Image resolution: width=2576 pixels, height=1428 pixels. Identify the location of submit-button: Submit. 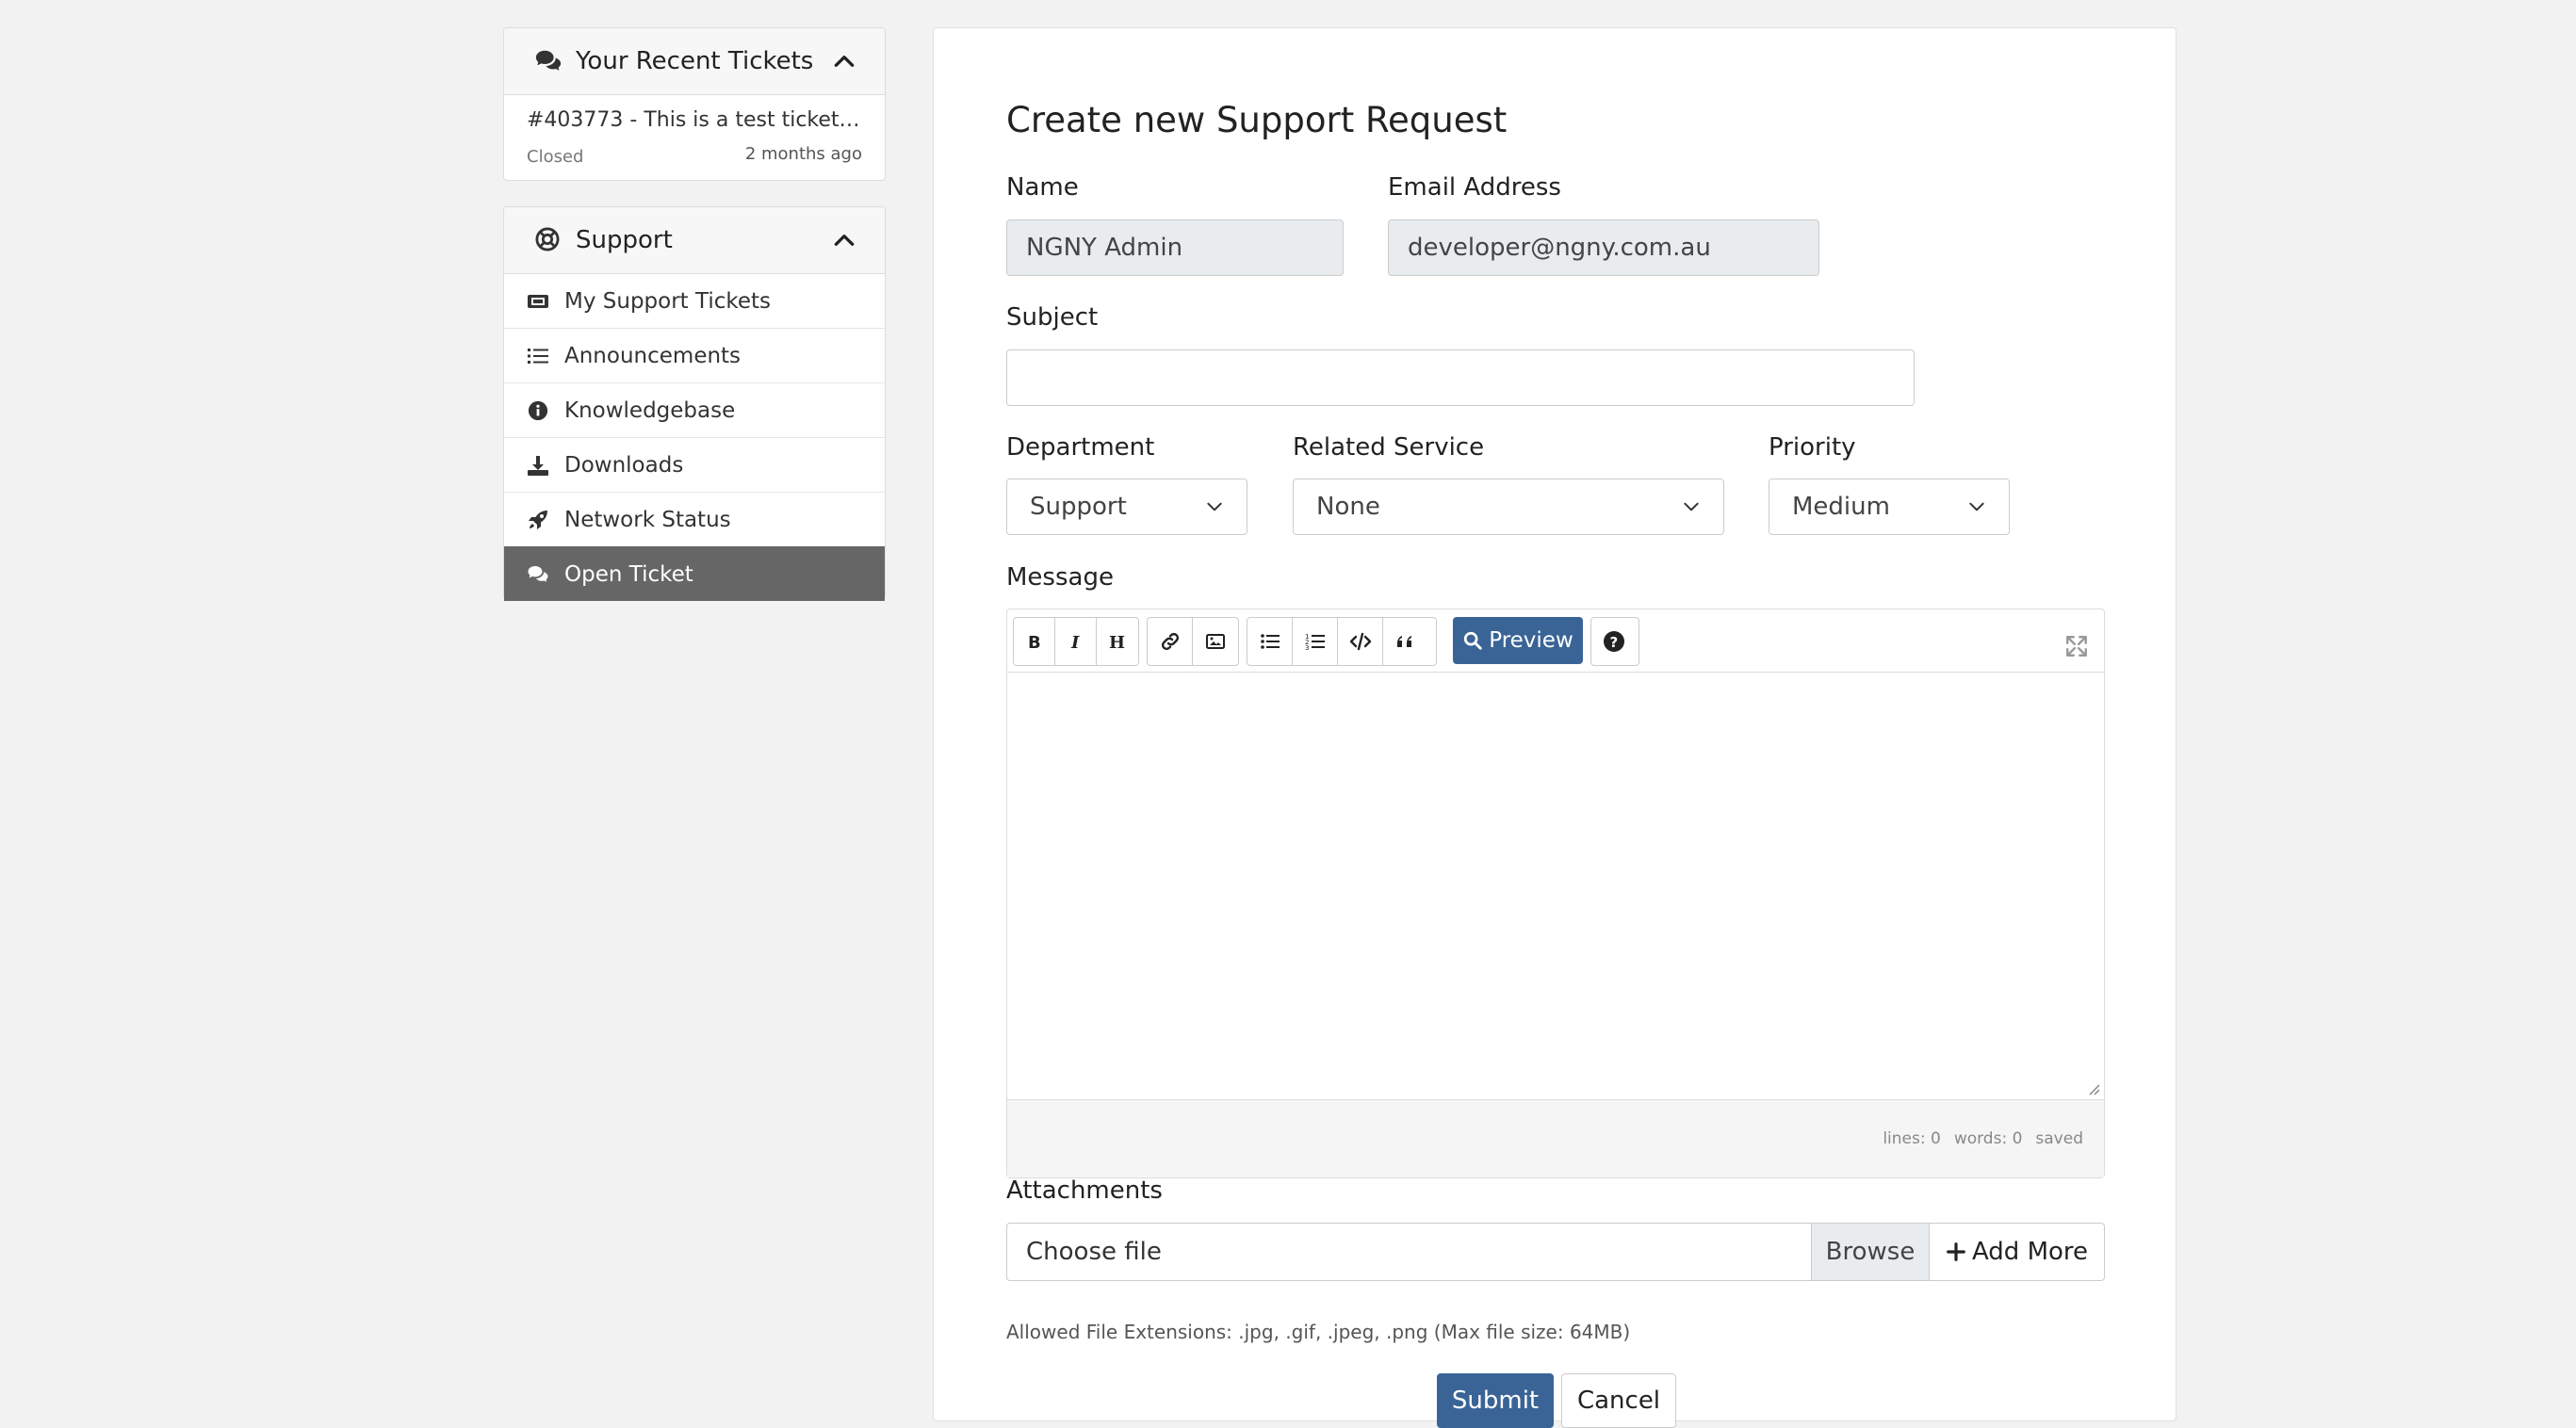
(1495, 1400).